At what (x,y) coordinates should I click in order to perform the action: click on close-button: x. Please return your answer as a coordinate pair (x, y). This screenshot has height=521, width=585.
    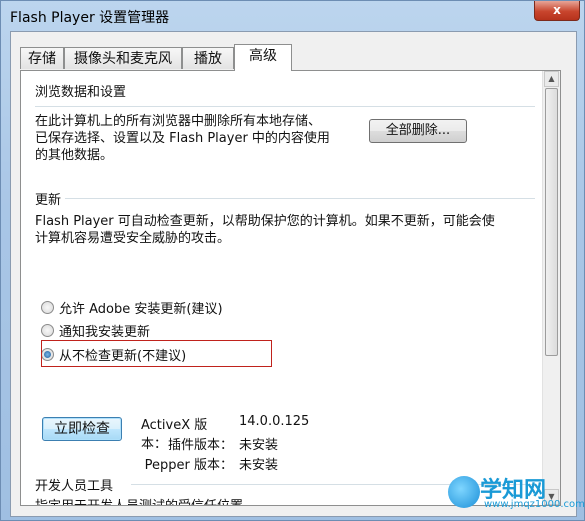
    Looking at the image, I should click on (557, 11).